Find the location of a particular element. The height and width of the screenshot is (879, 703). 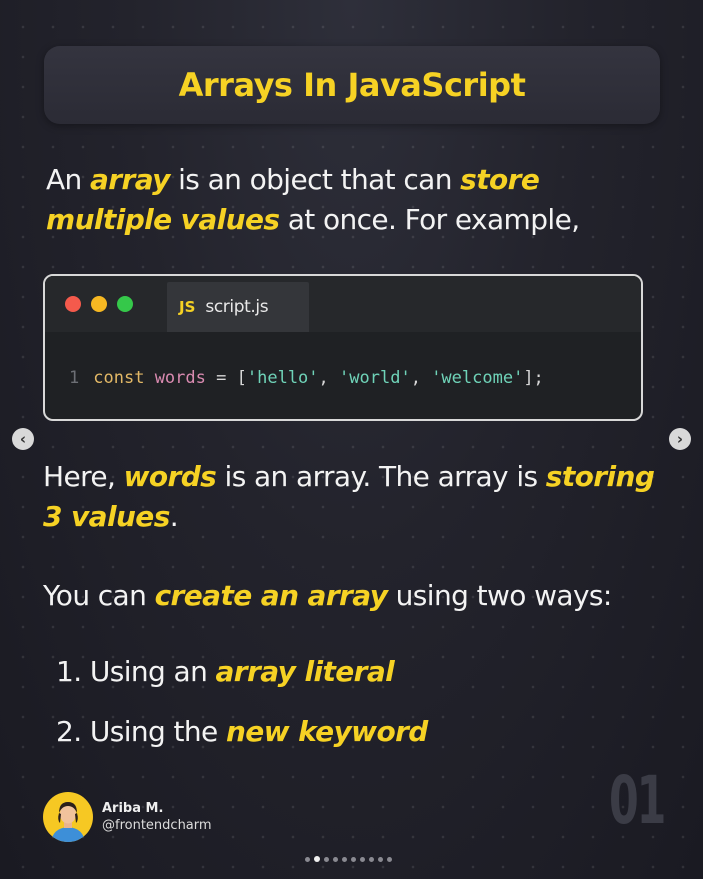

chevron-right-icon: › is located at coordinates (680, 439).